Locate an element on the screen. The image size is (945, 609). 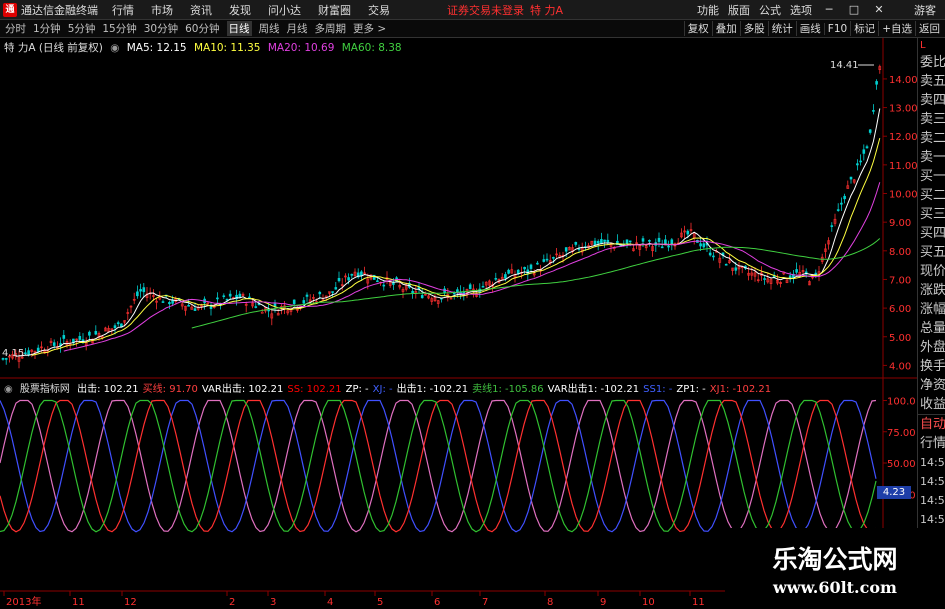
ind-legend-item: ZP1: - is located at coordinates (691, 389).